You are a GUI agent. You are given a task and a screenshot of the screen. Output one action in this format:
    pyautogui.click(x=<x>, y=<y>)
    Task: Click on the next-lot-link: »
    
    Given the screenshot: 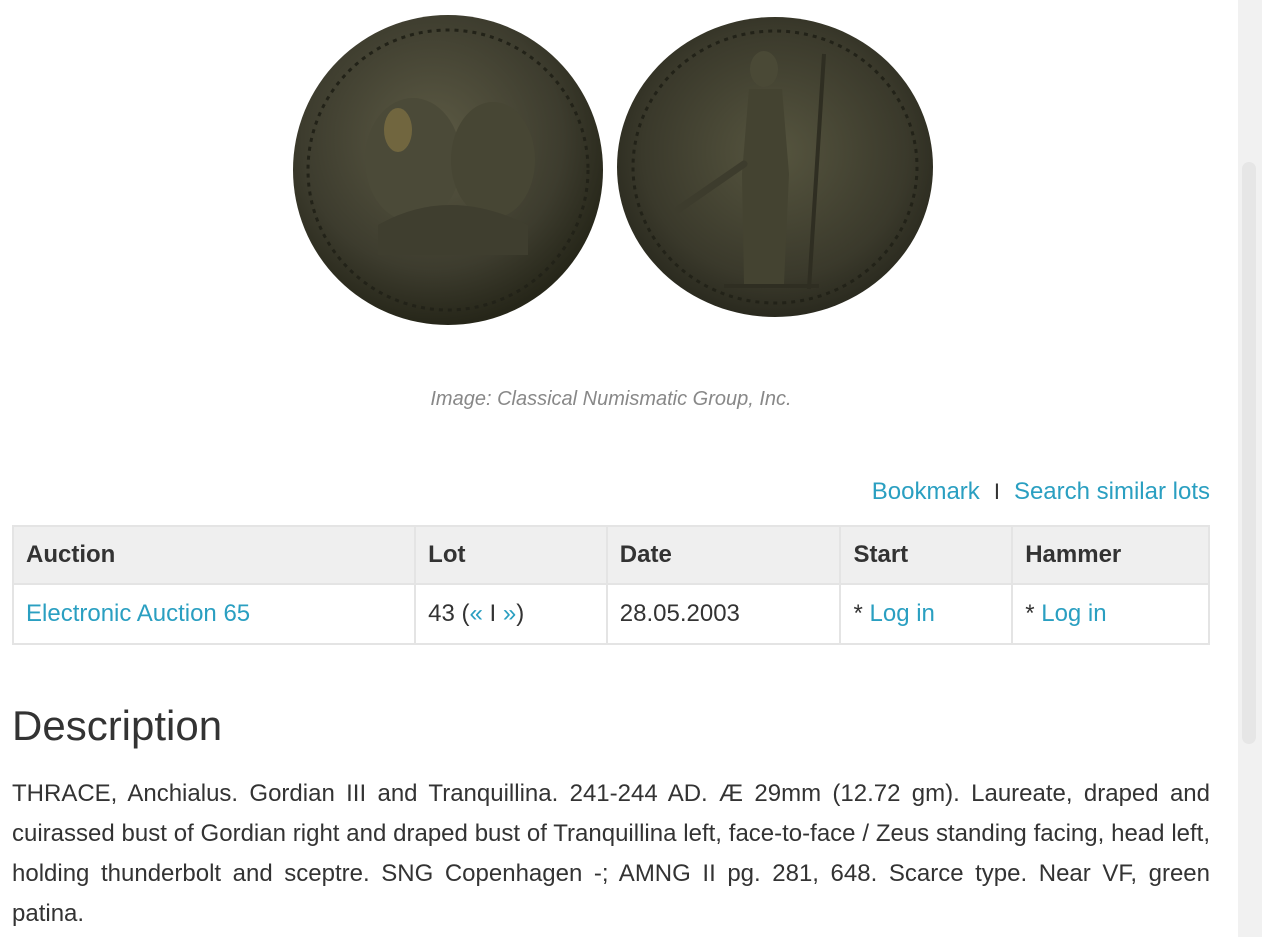 What is the action you would take?
    pyautogui.click(x=509, y=613)
    